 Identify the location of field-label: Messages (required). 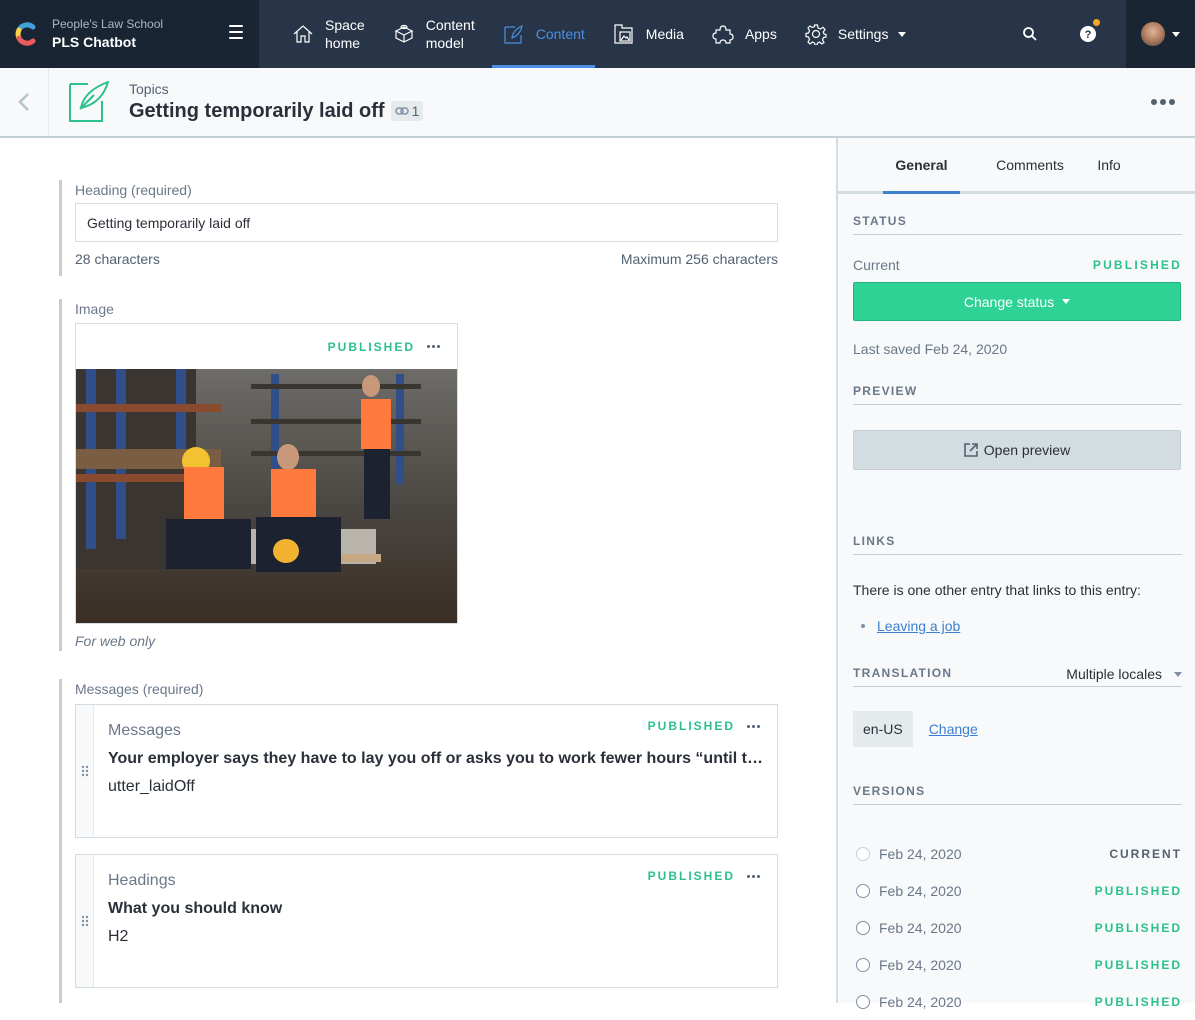
(139, 689).